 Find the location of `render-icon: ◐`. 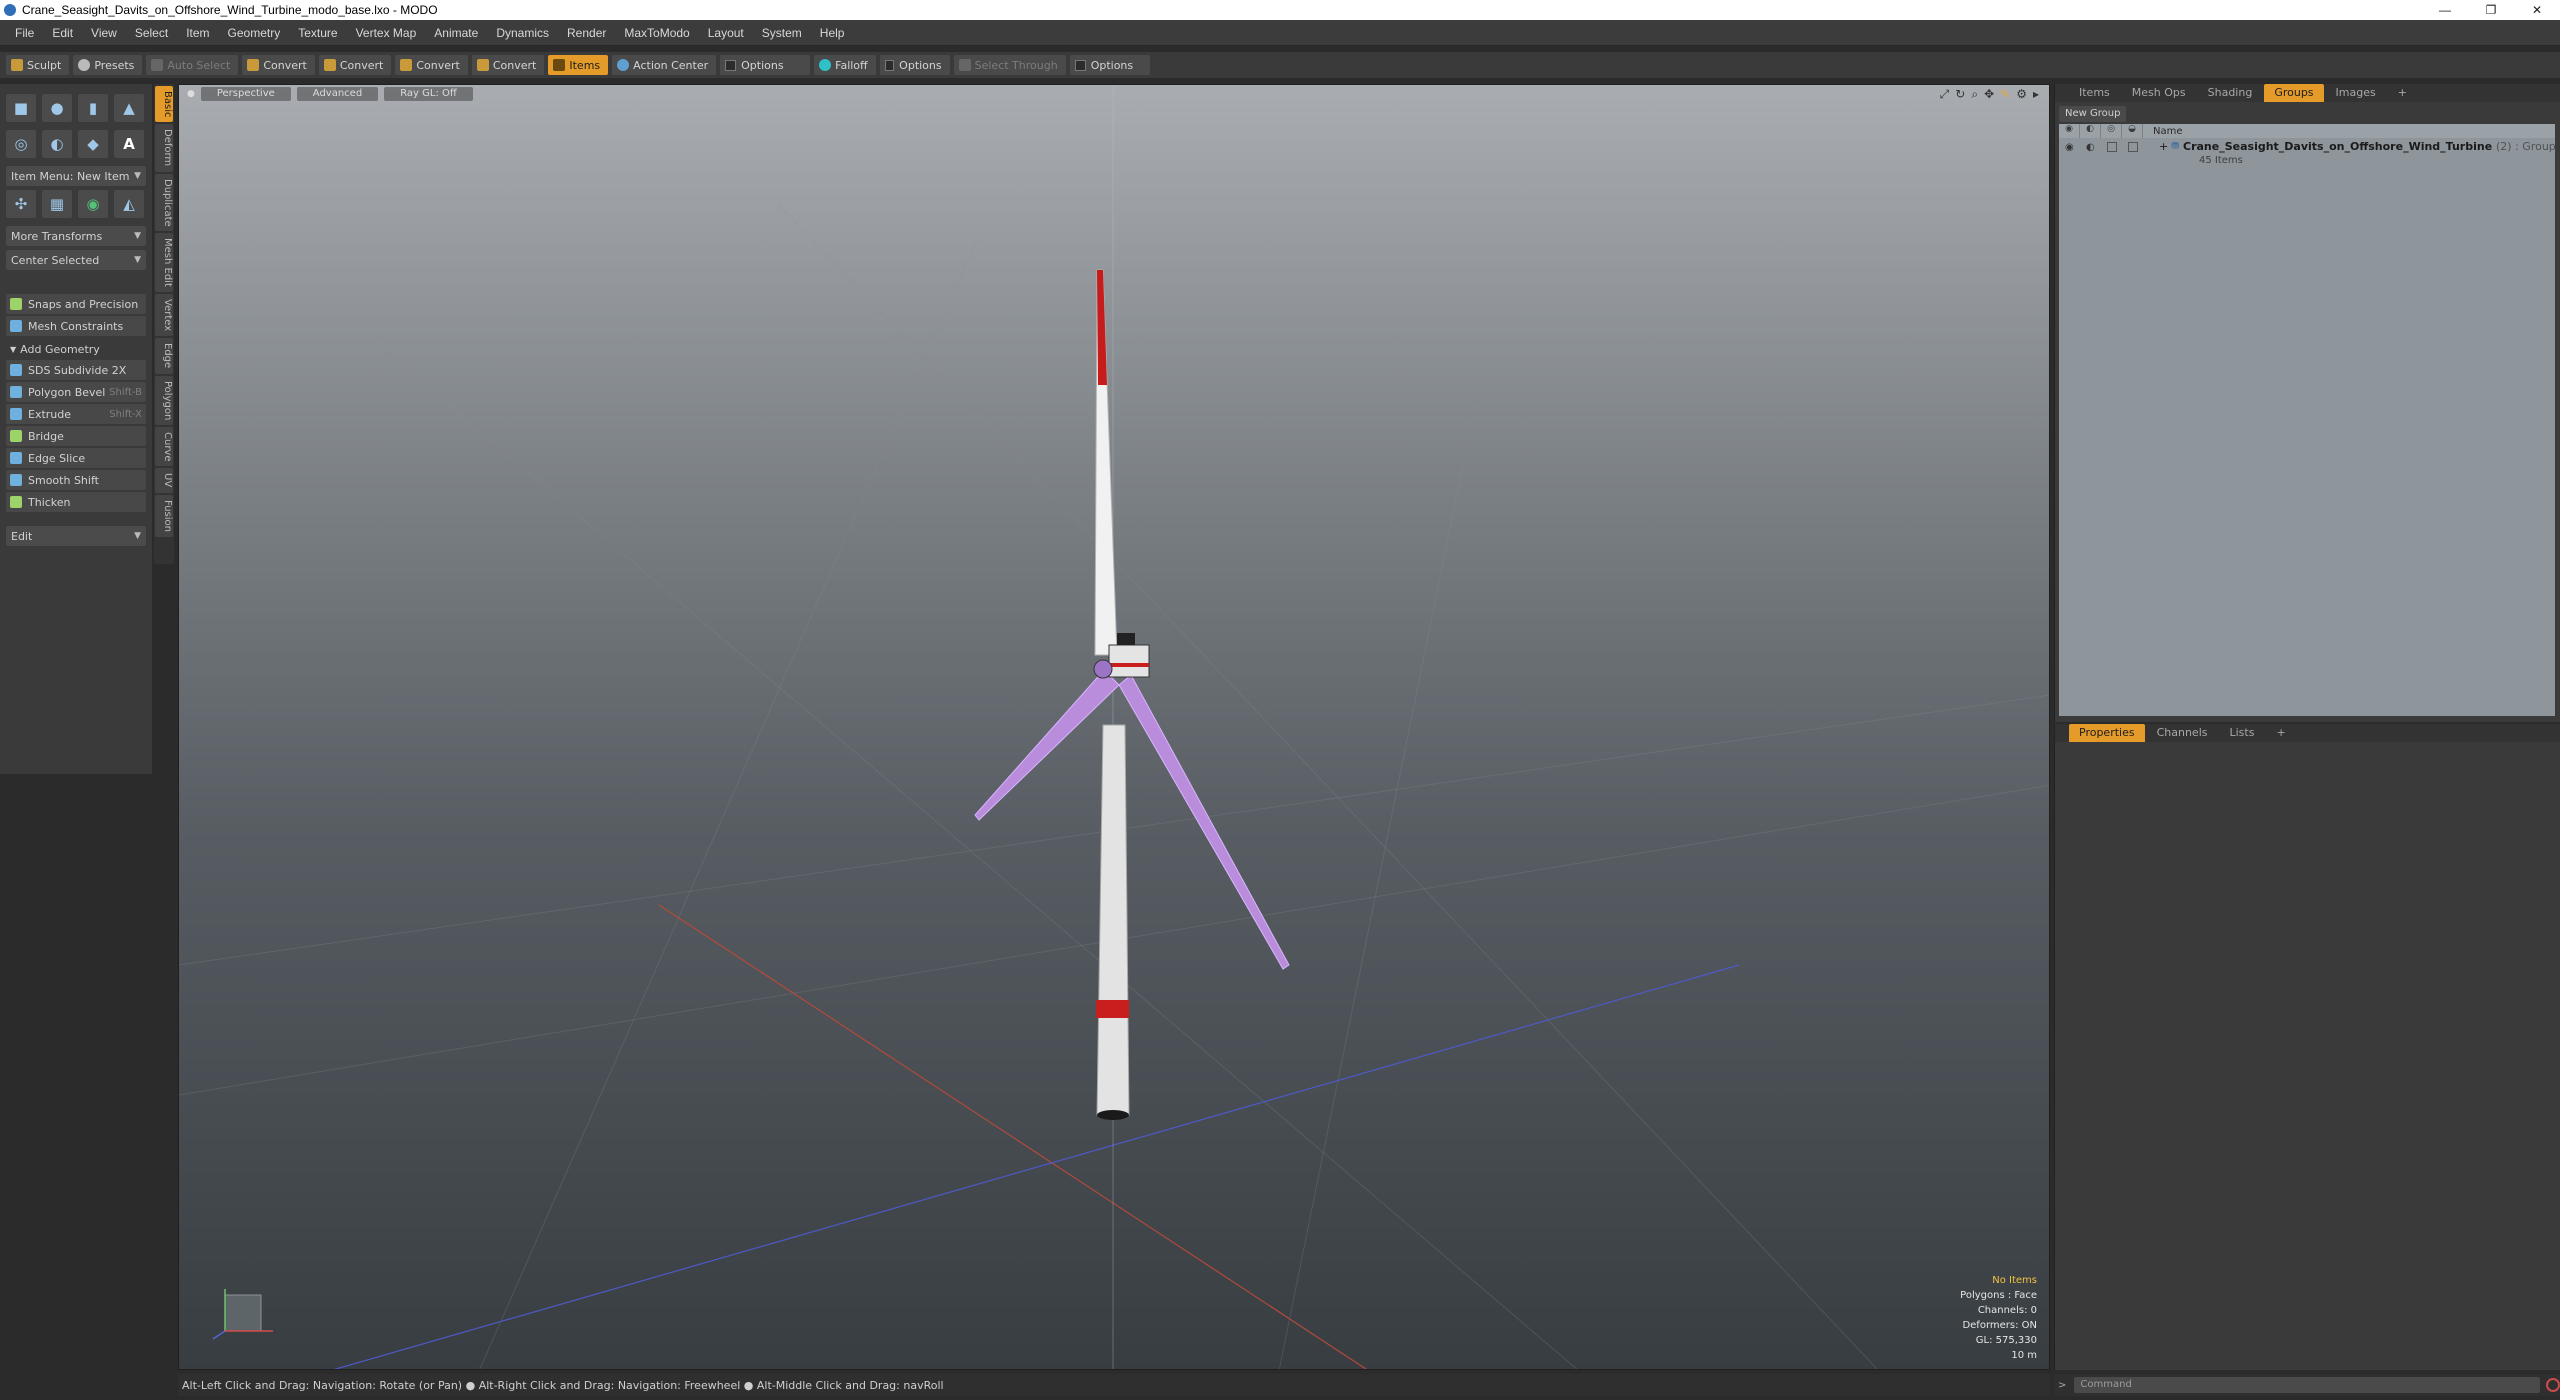

render-icon: ◐ is located at coordinates (2090, 147).